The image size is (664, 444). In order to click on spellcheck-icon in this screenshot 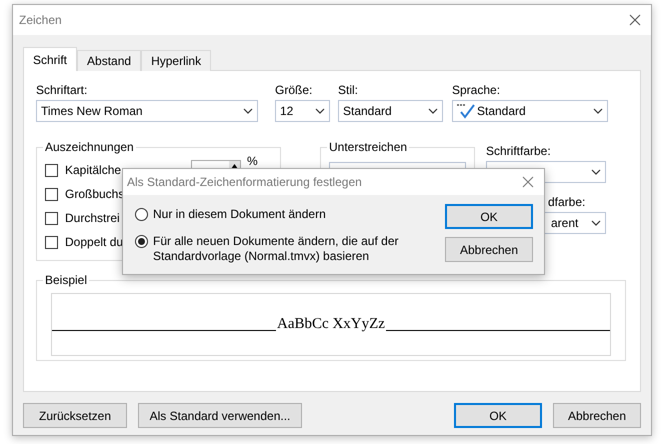, I will do `click(466, 111)`.